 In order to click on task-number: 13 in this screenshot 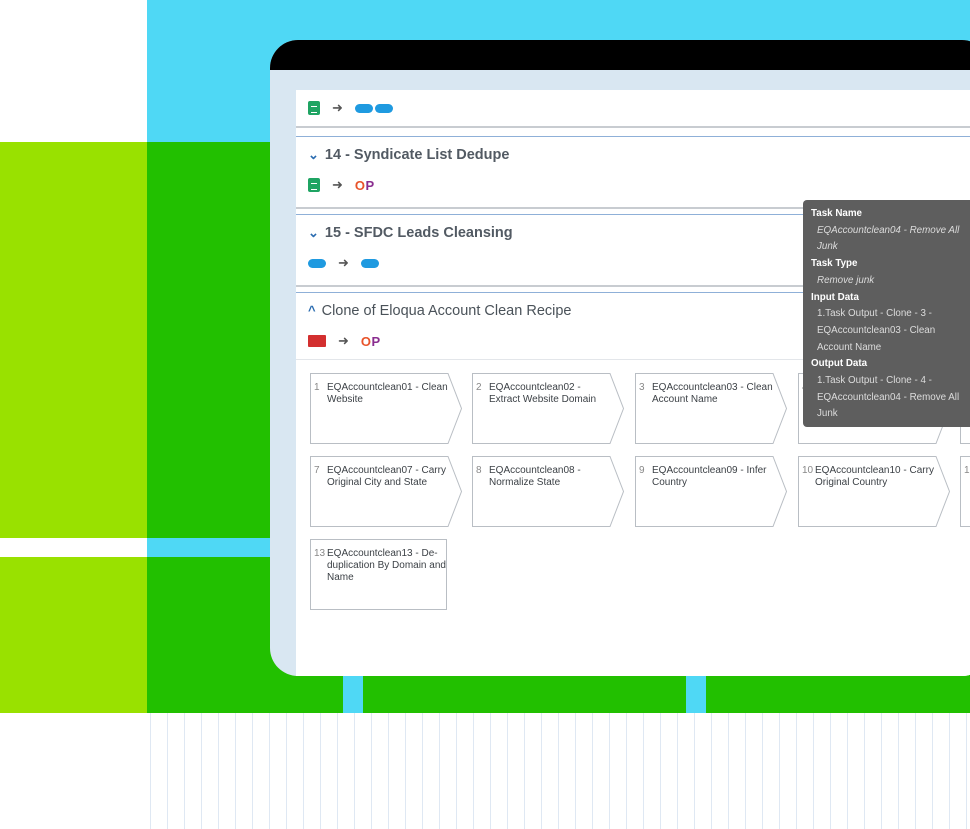, I will do `click(320, 553)`.